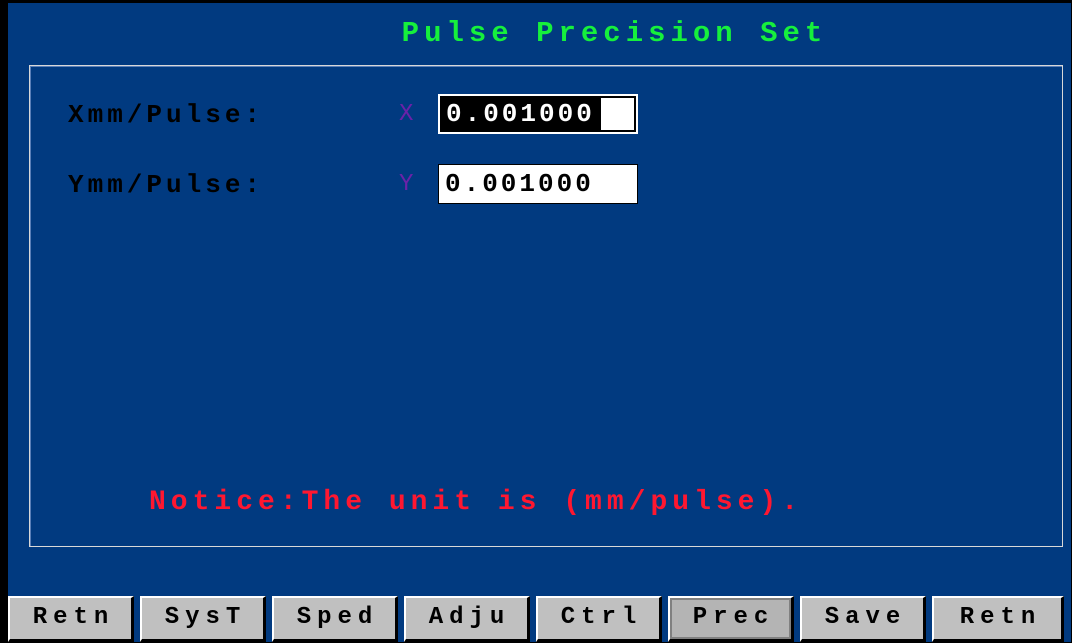 This screenshot has width=1072, height=643. Describe the element at coordinates (614, 33) in the screenshot. I see `page-title: Pulse Precision Set` at that location.